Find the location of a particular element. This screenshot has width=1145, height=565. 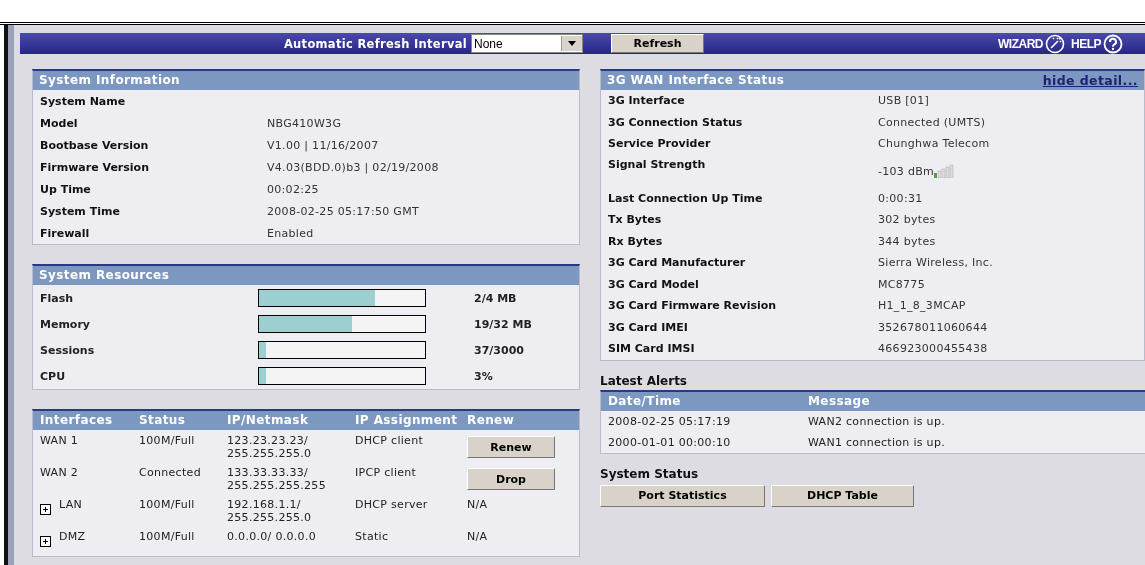

refresh-interval-select: None is located at coordinates (527, 43).